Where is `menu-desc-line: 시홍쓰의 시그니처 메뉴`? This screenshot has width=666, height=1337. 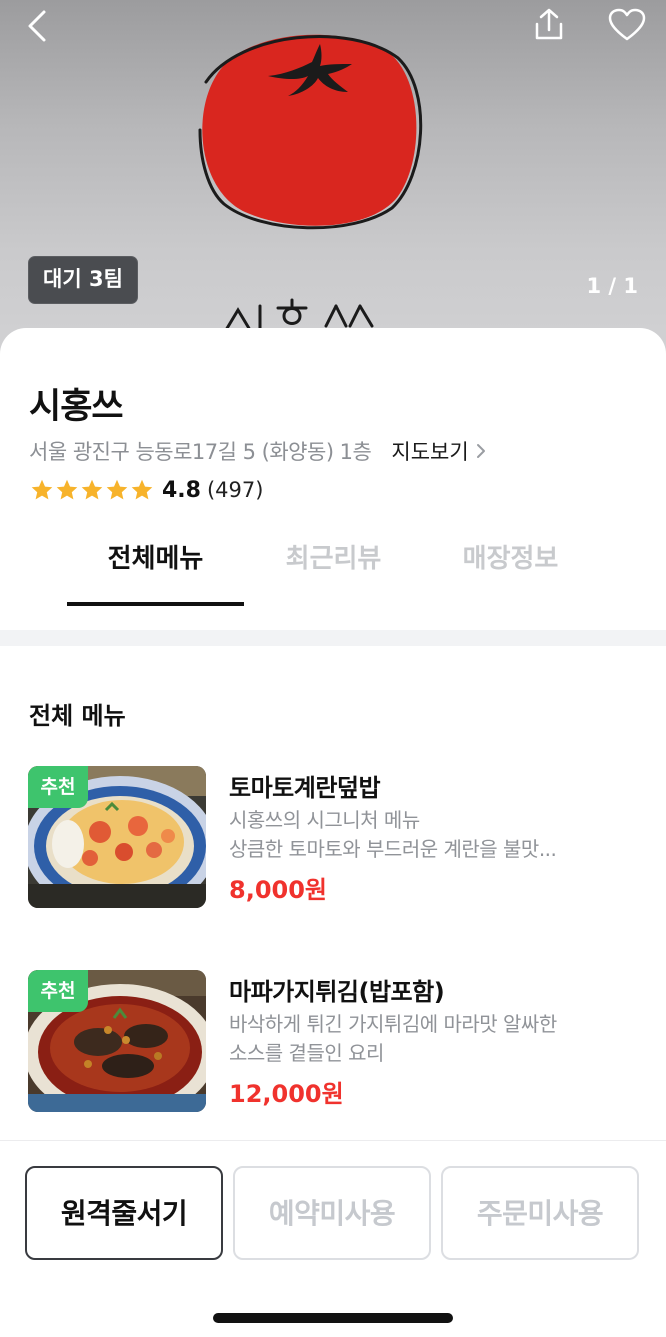 menu-desc-line: 시홍쓰의 시그니처 메뉴 is located at coordinates (324, 820).